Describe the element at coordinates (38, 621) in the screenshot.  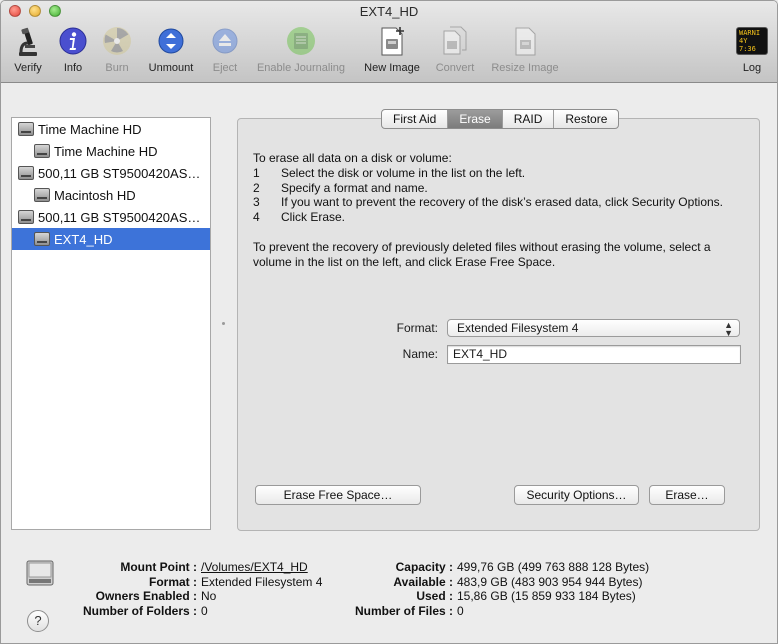
I see `help-button: ?` at that location.